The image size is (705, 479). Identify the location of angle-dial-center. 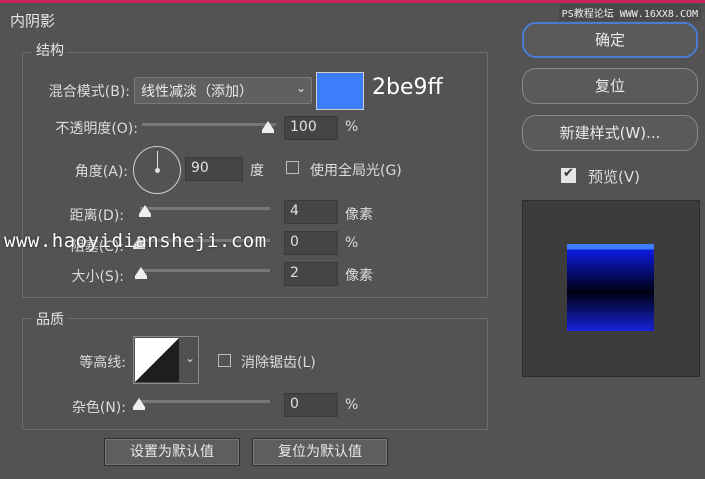
(157, 170).